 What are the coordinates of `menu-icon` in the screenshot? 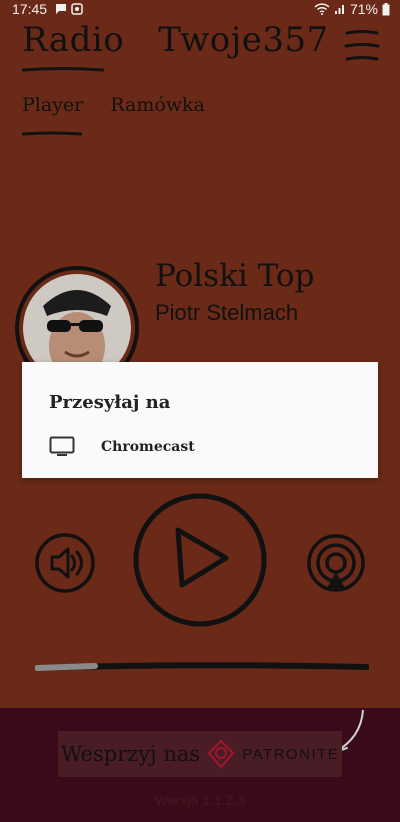 It's located at (362, 45).